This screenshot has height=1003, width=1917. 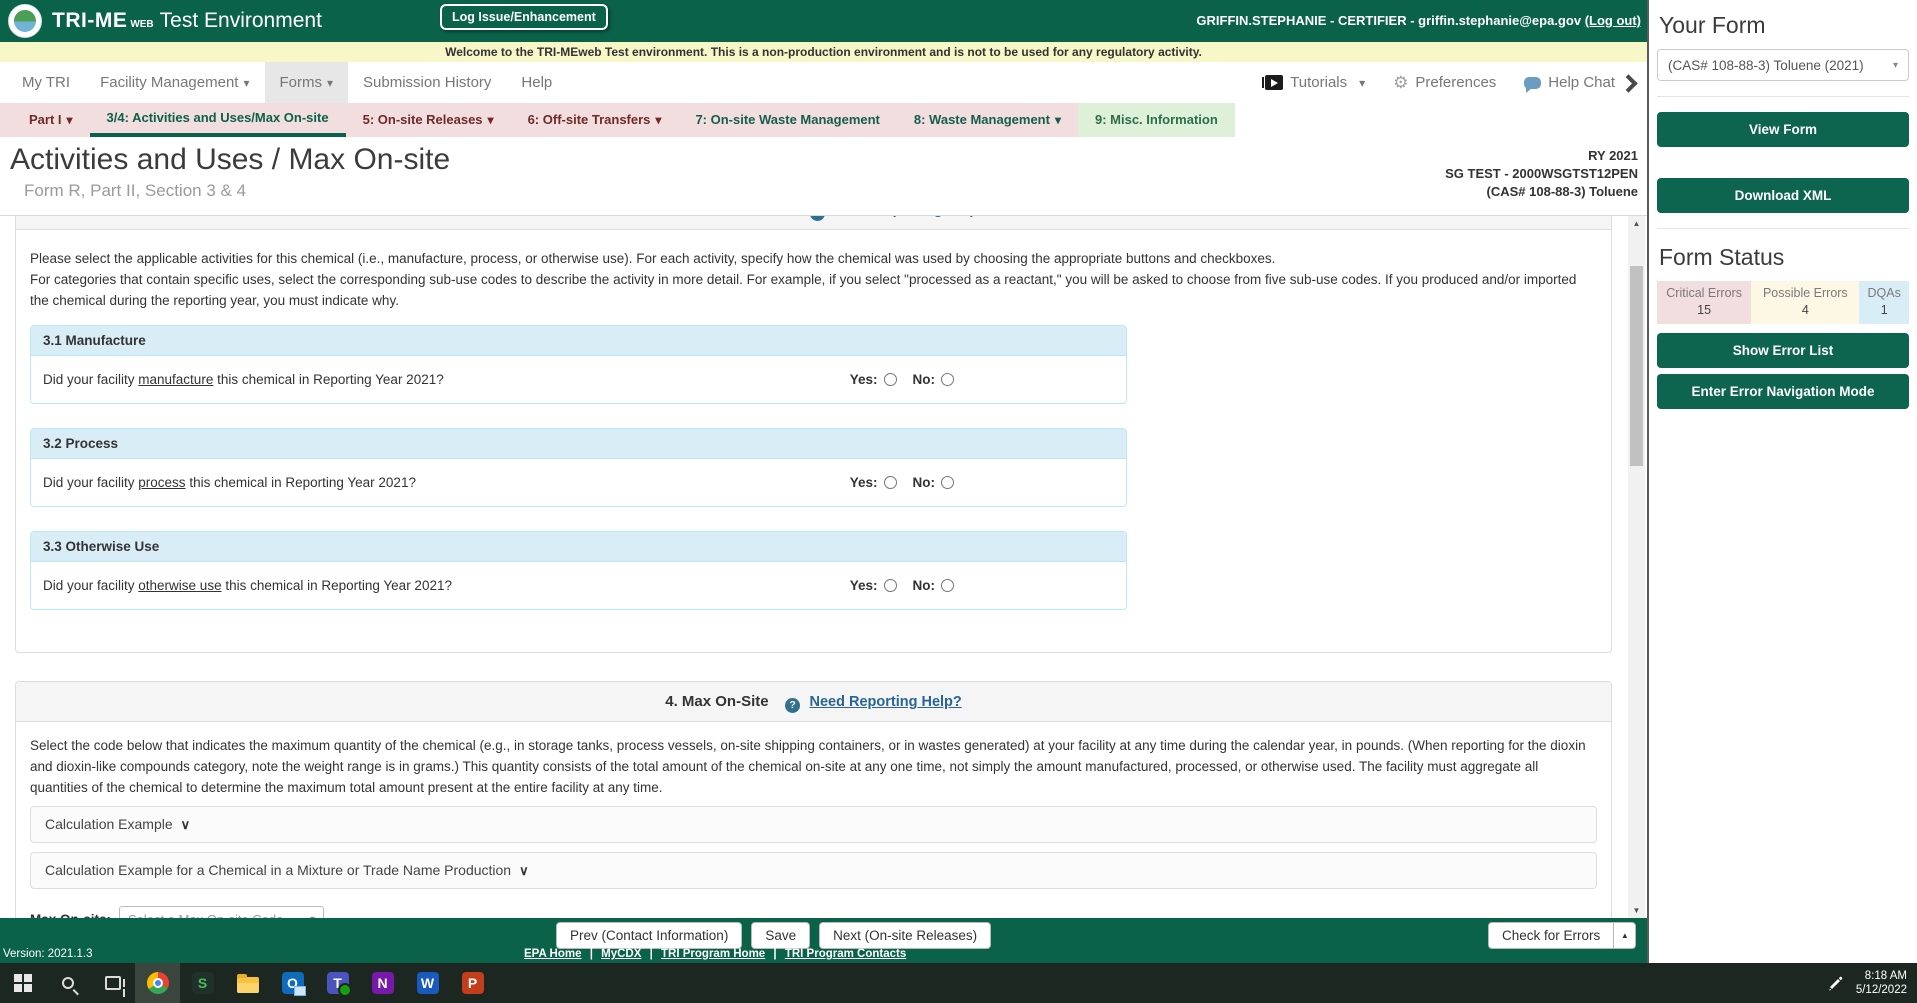 What do you see at coordinates (649, 935) in the screenshot?
I see `prev-button: Prev (Contact Information)` at bounding box center [649, 935].